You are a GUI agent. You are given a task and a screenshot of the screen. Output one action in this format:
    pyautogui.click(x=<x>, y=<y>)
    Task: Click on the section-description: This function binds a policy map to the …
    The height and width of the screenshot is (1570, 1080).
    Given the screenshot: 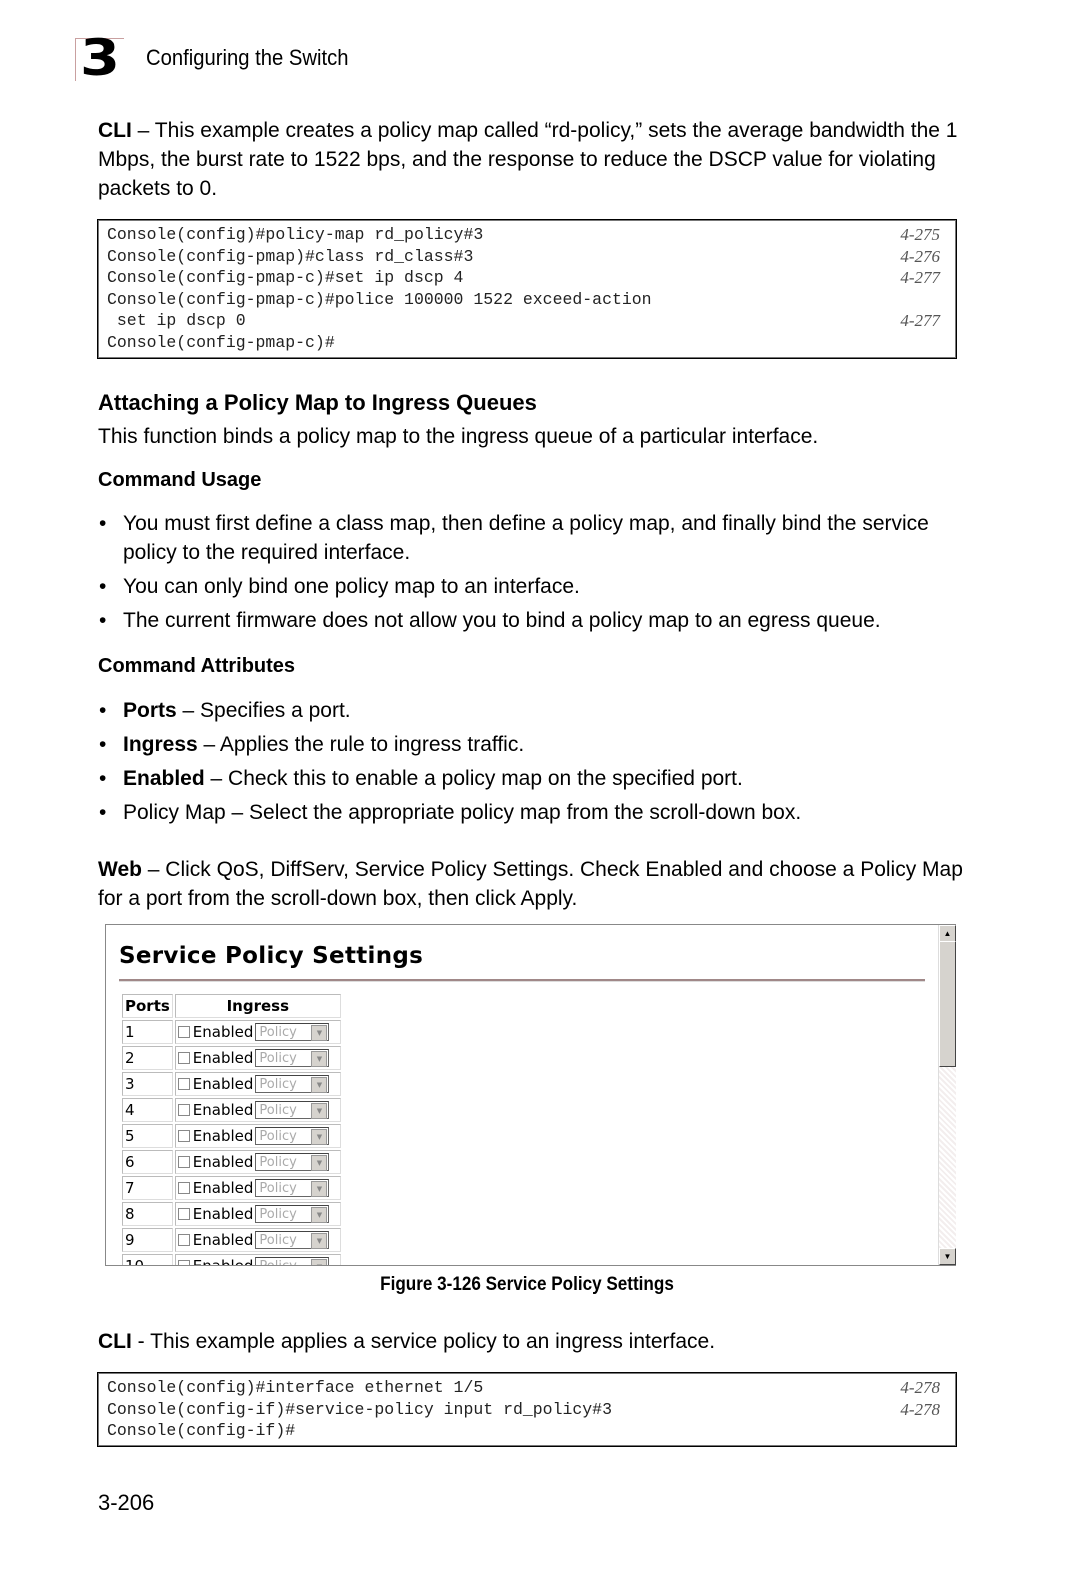 What is the action you would take?
    pyautogui.click(x=458, y=436)
    